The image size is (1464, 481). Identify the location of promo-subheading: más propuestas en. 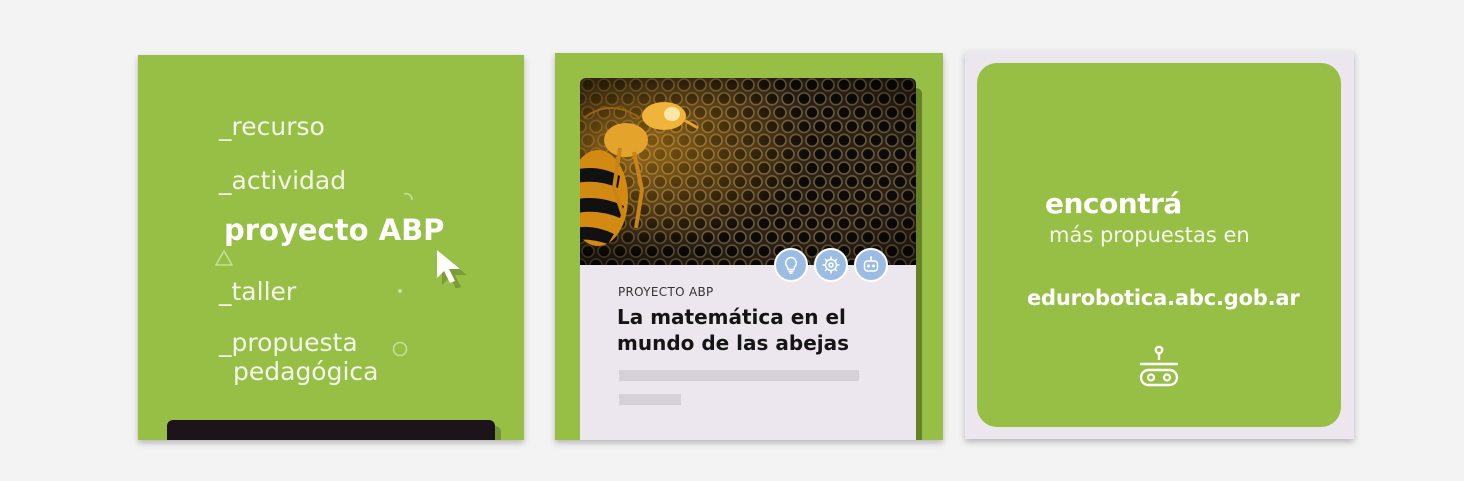
(1149, 235).